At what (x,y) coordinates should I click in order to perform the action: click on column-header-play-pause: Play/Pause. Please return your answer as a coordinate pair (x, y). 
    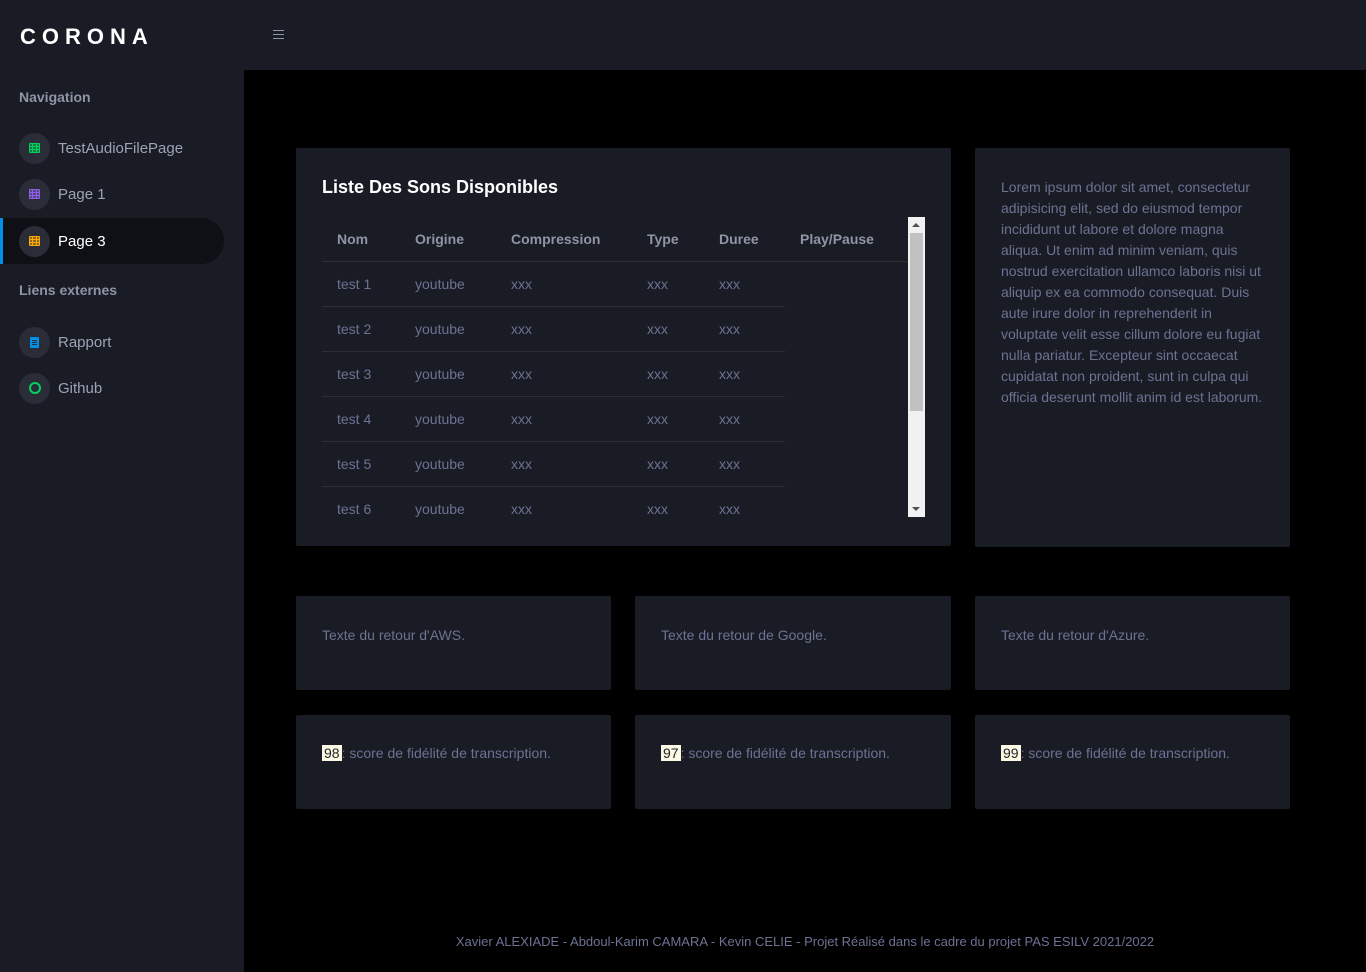
    Looking at the image, I should click on (846, 239).